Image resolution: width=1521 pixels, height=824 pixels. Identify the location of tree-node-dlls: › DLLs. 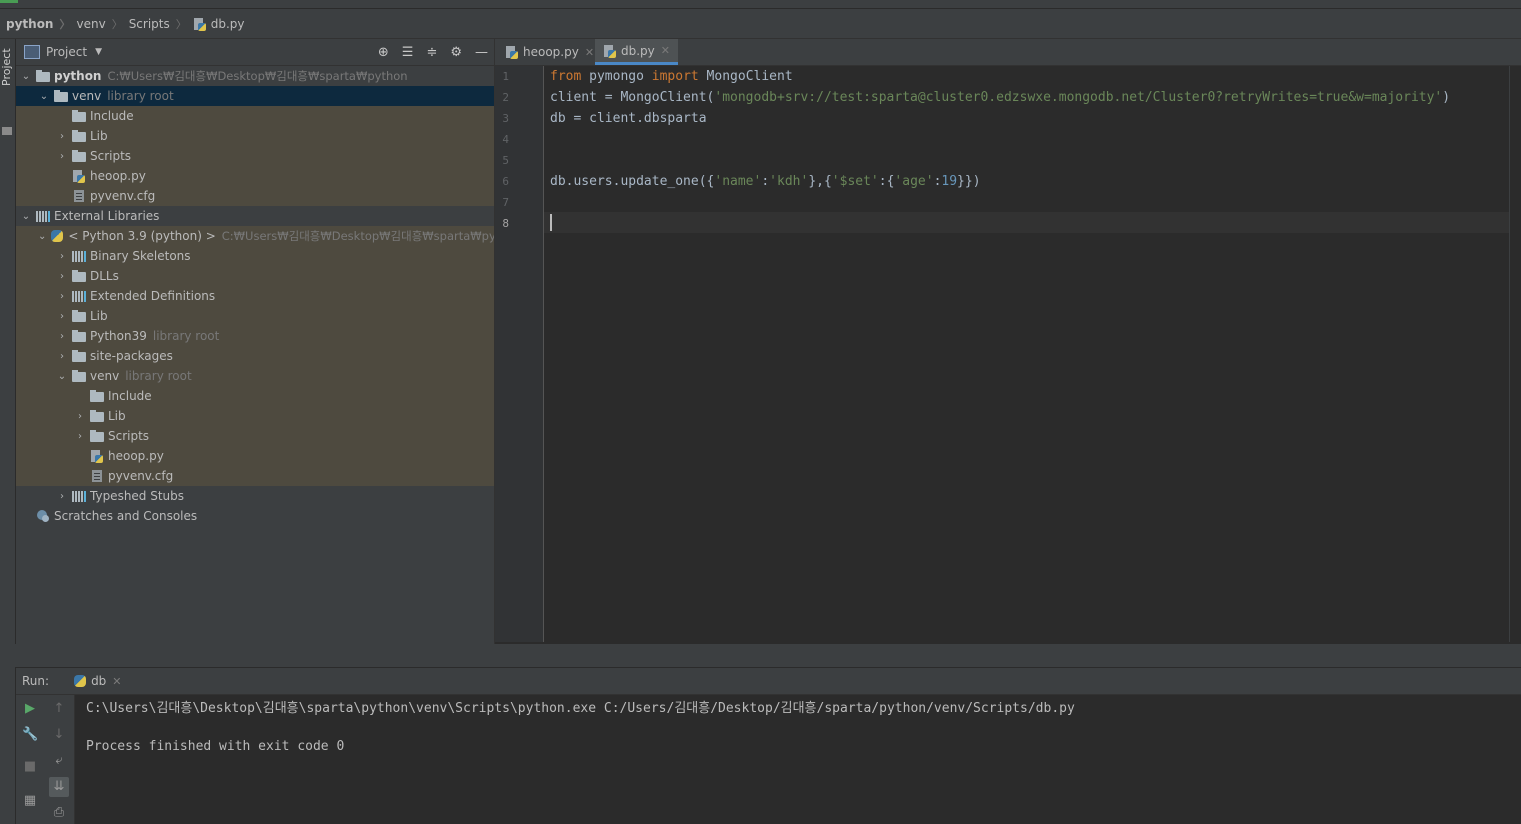
(255, 276).